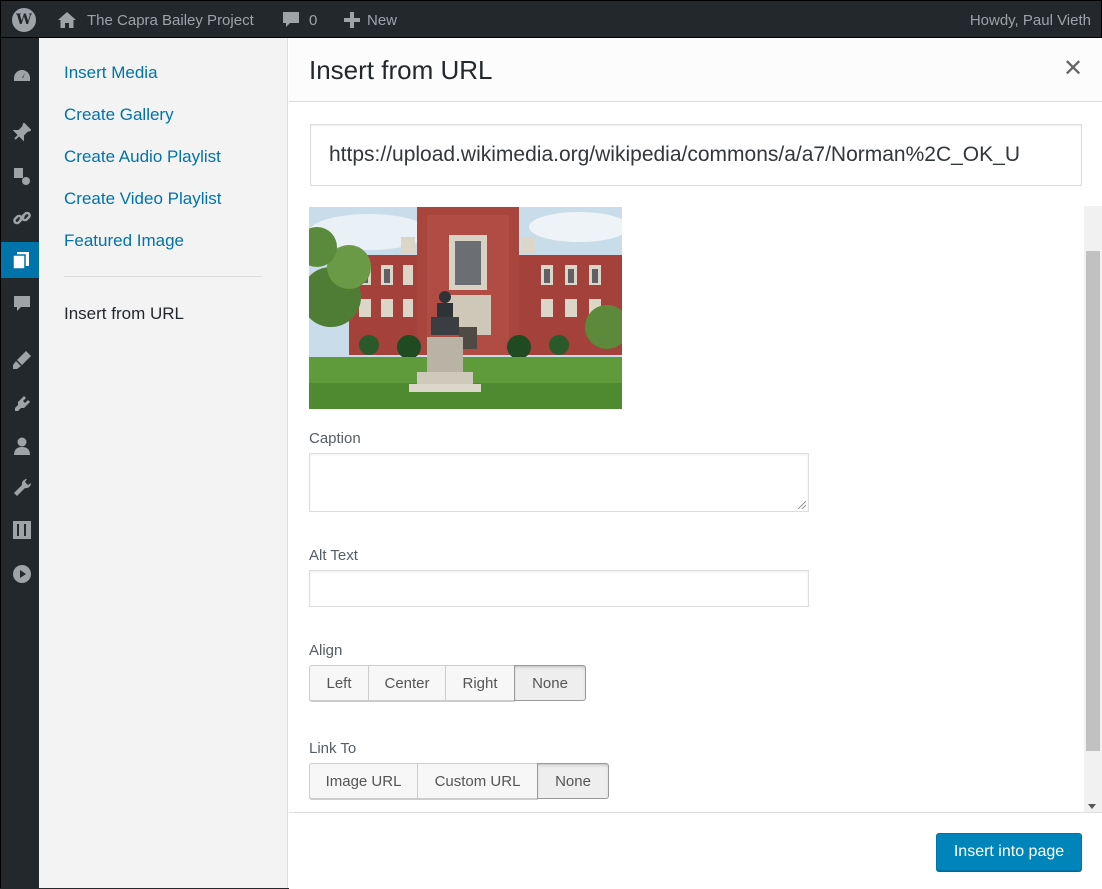 The image size is (1102, 889). Describe the element at coordinates (22, 404) in the screenshot. I see `plugins-icon` at that location.